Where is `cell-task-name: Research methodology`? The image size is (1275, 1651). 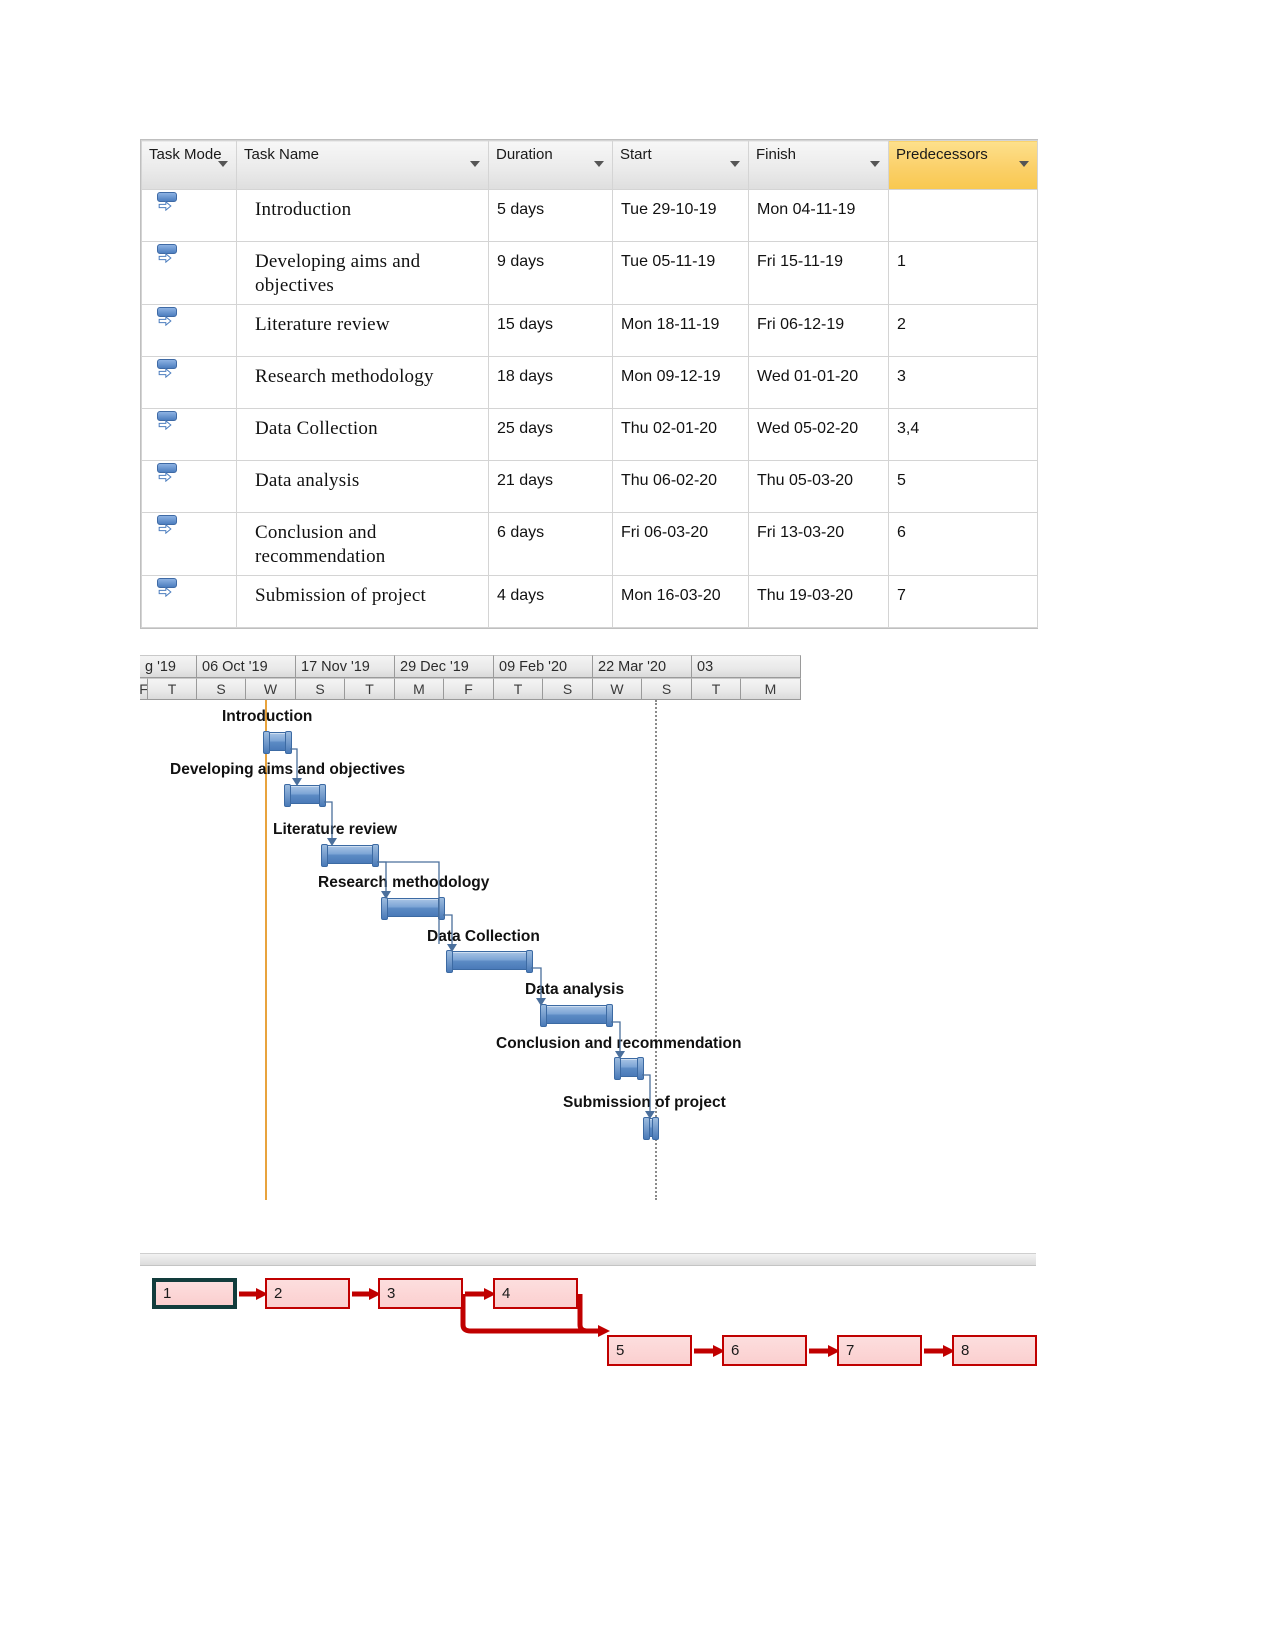 cell-task-name: Research methodology is located at coordinates (362, 382).